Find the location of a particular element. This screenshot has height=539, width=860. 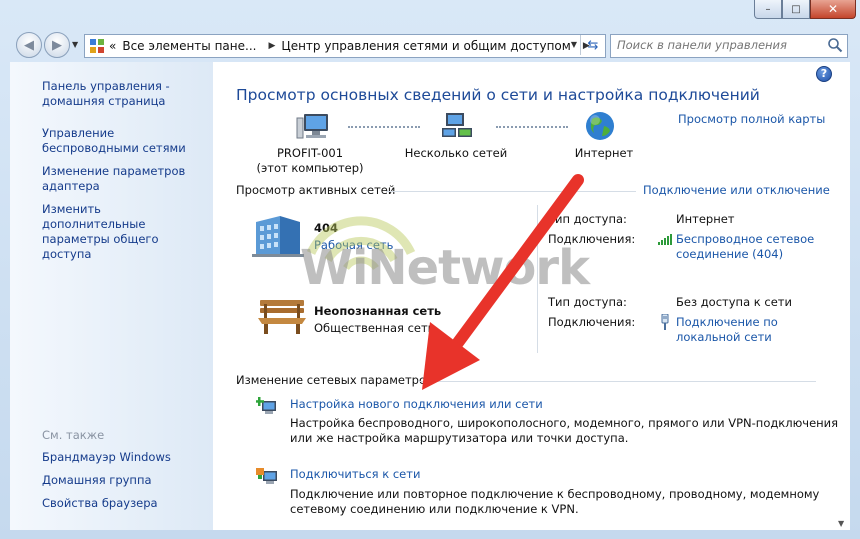

search-box is located at coordinates (729, 46).